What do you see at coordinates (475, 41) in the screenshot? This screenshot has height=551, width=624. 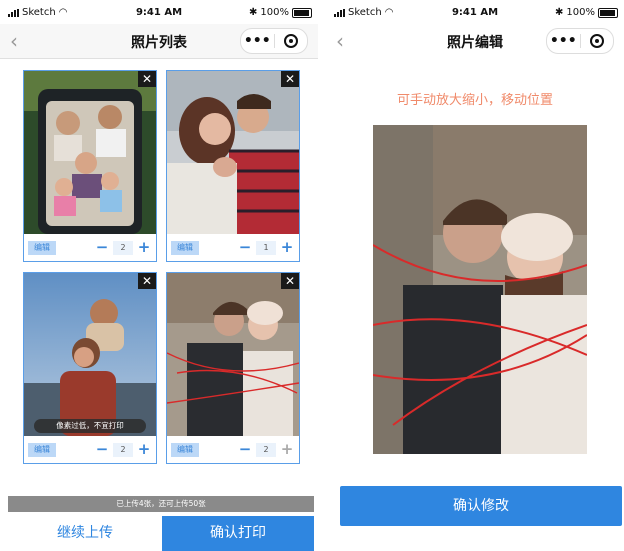 I see `nav-bar: ‹ 照片编辑 •••` at bounding box center [475, 41].